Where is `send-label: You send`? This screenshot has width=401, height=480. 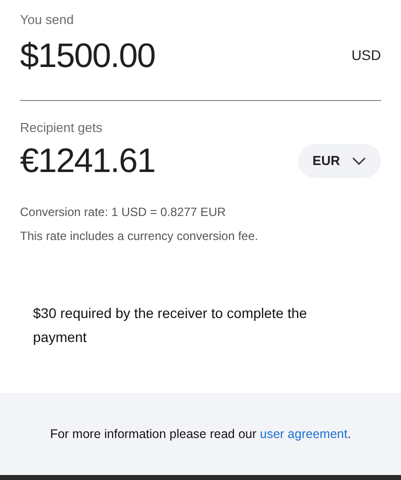
send-label: You send is located at coordinates (47, 20).